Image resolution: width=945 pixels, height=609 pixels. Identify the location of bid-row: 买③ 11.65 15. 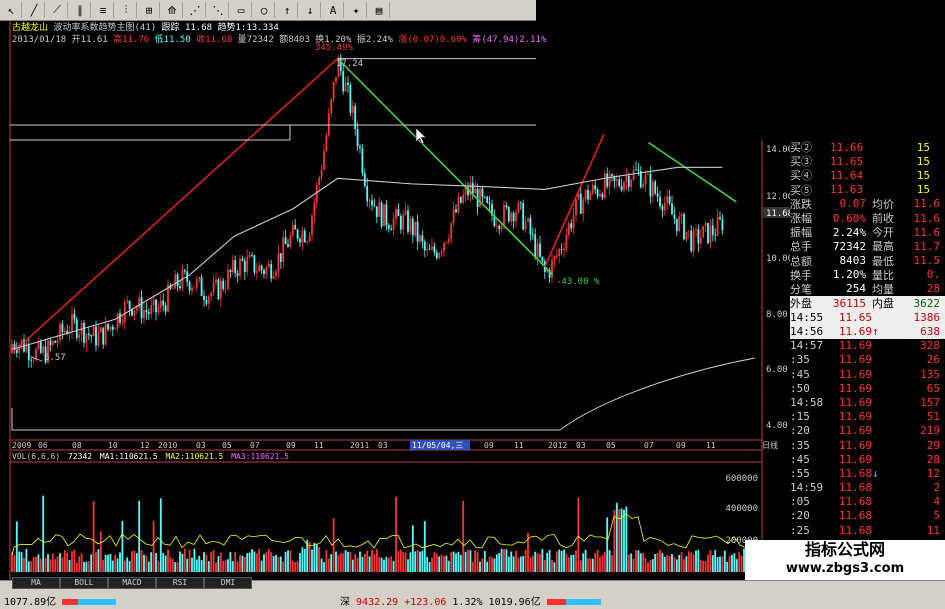
(867, 161).